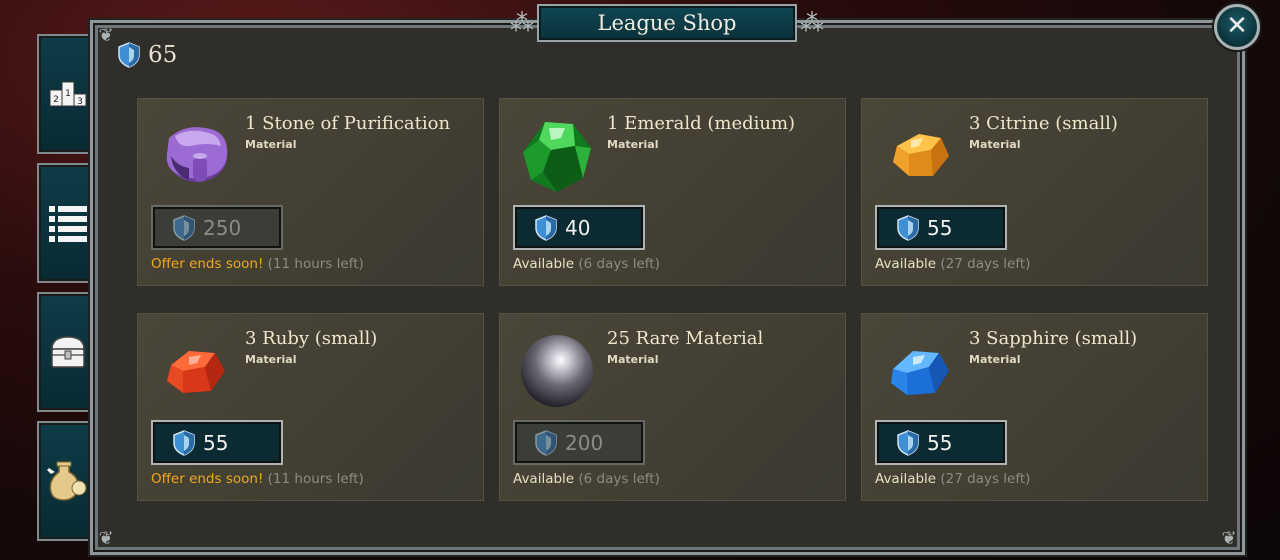 The width and height of the screenshot is (1280, 560). What do you see at coordinates (1053, 338) in the screenshot?
I see `item-name: 3 Sapphire (small)` at bounding box center [1053, 338].